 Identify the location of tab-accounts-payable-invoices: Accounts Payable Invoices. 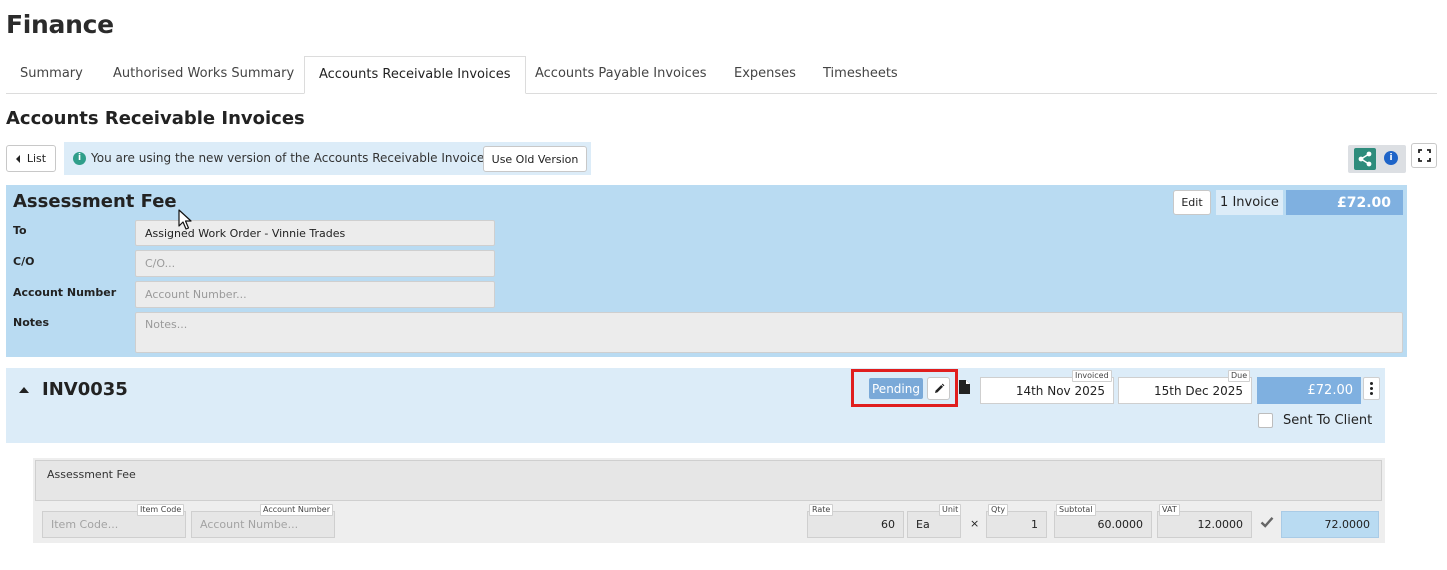
(621, 75).